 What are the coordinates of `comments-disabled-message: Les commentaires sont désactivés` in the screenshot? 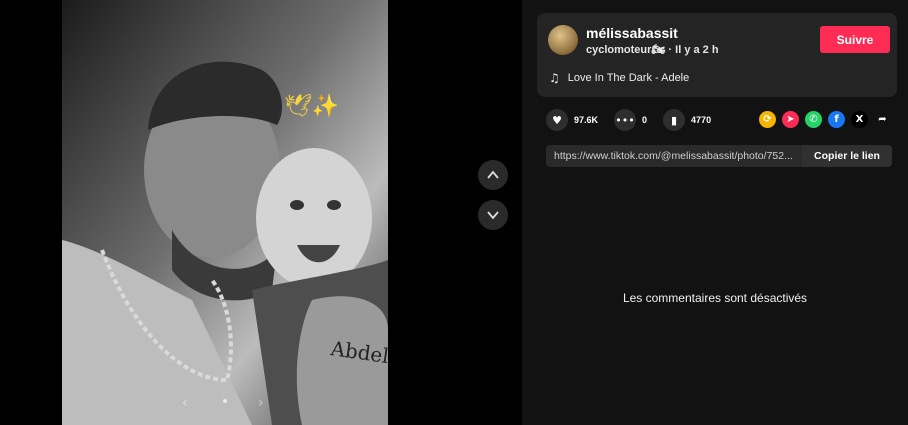 It's located at (715, 298).